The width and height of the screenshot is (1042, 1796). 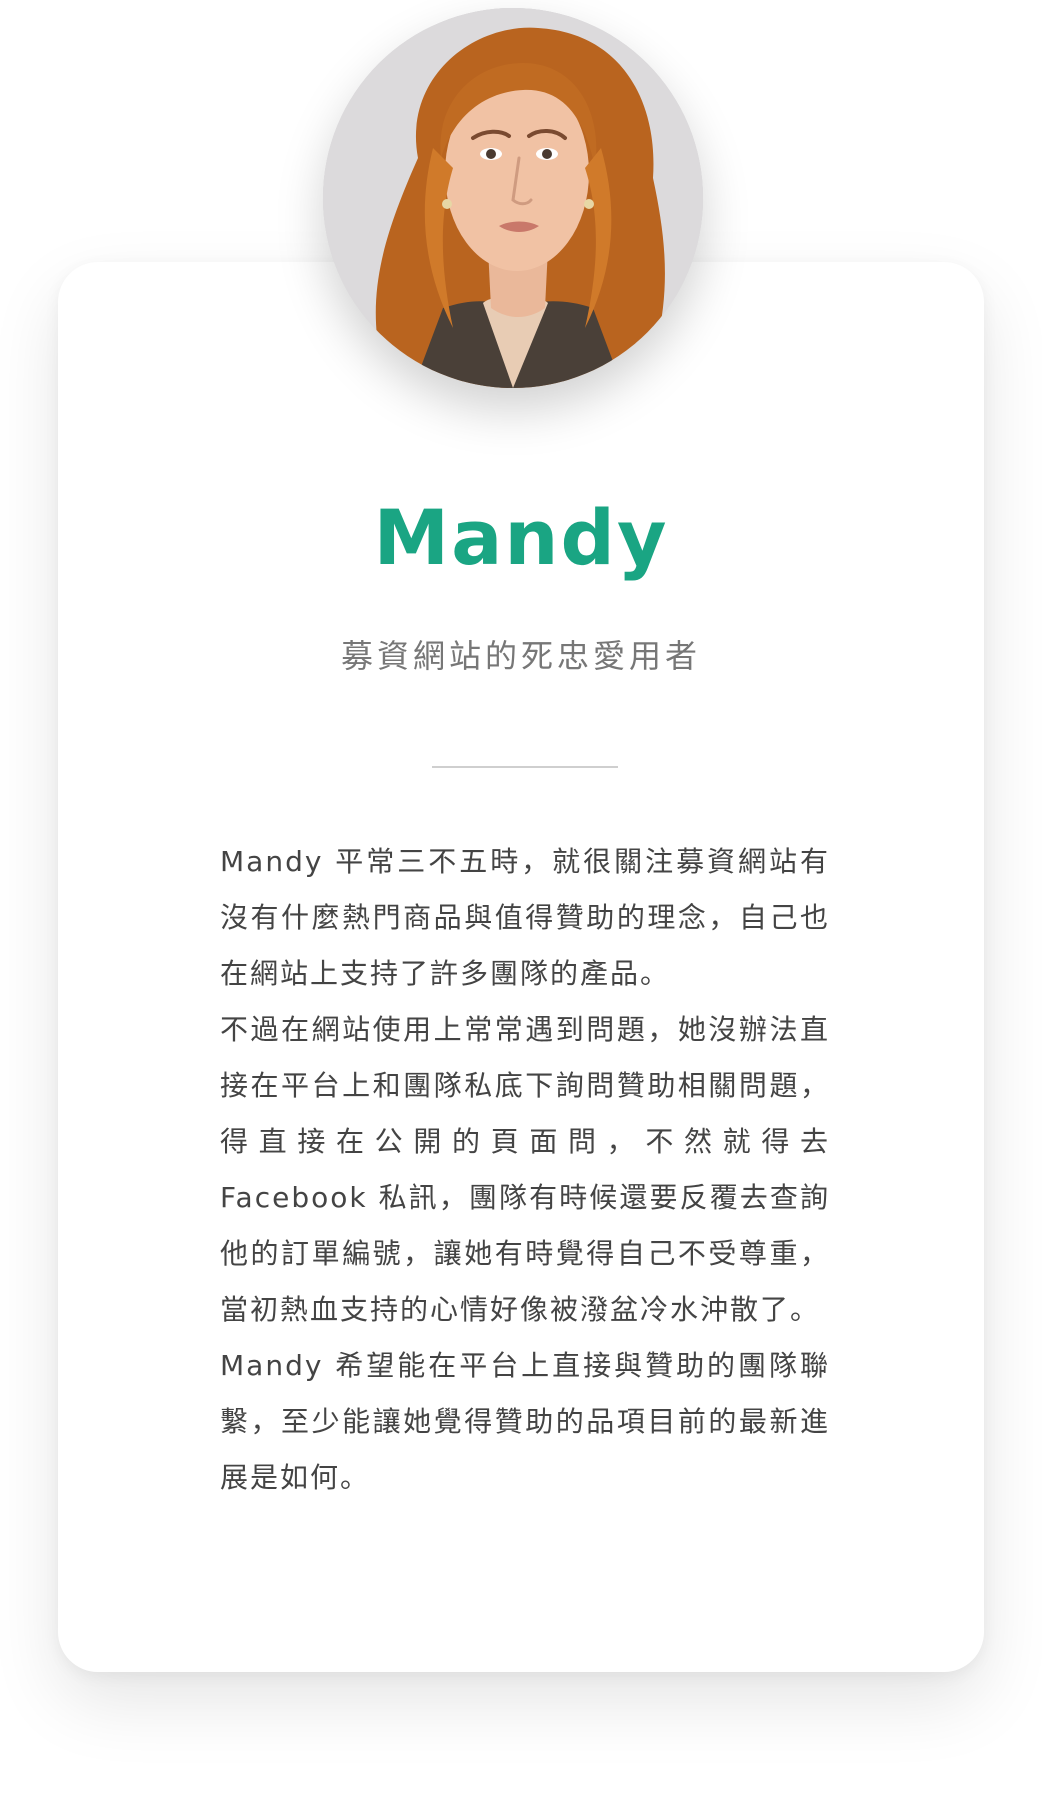 I want to click on avatar, so click(x=513, y=198).